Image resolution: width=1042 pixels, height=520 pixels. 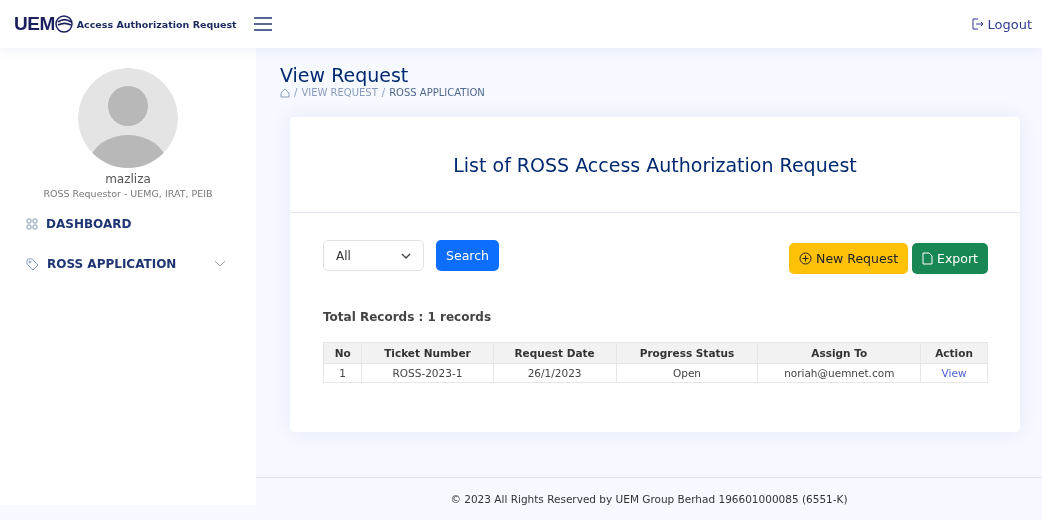 What do you see at coordinates (1002, 24) in the screenshot?
I see `logout-link: Logout` at bounding box center [1002, 24].